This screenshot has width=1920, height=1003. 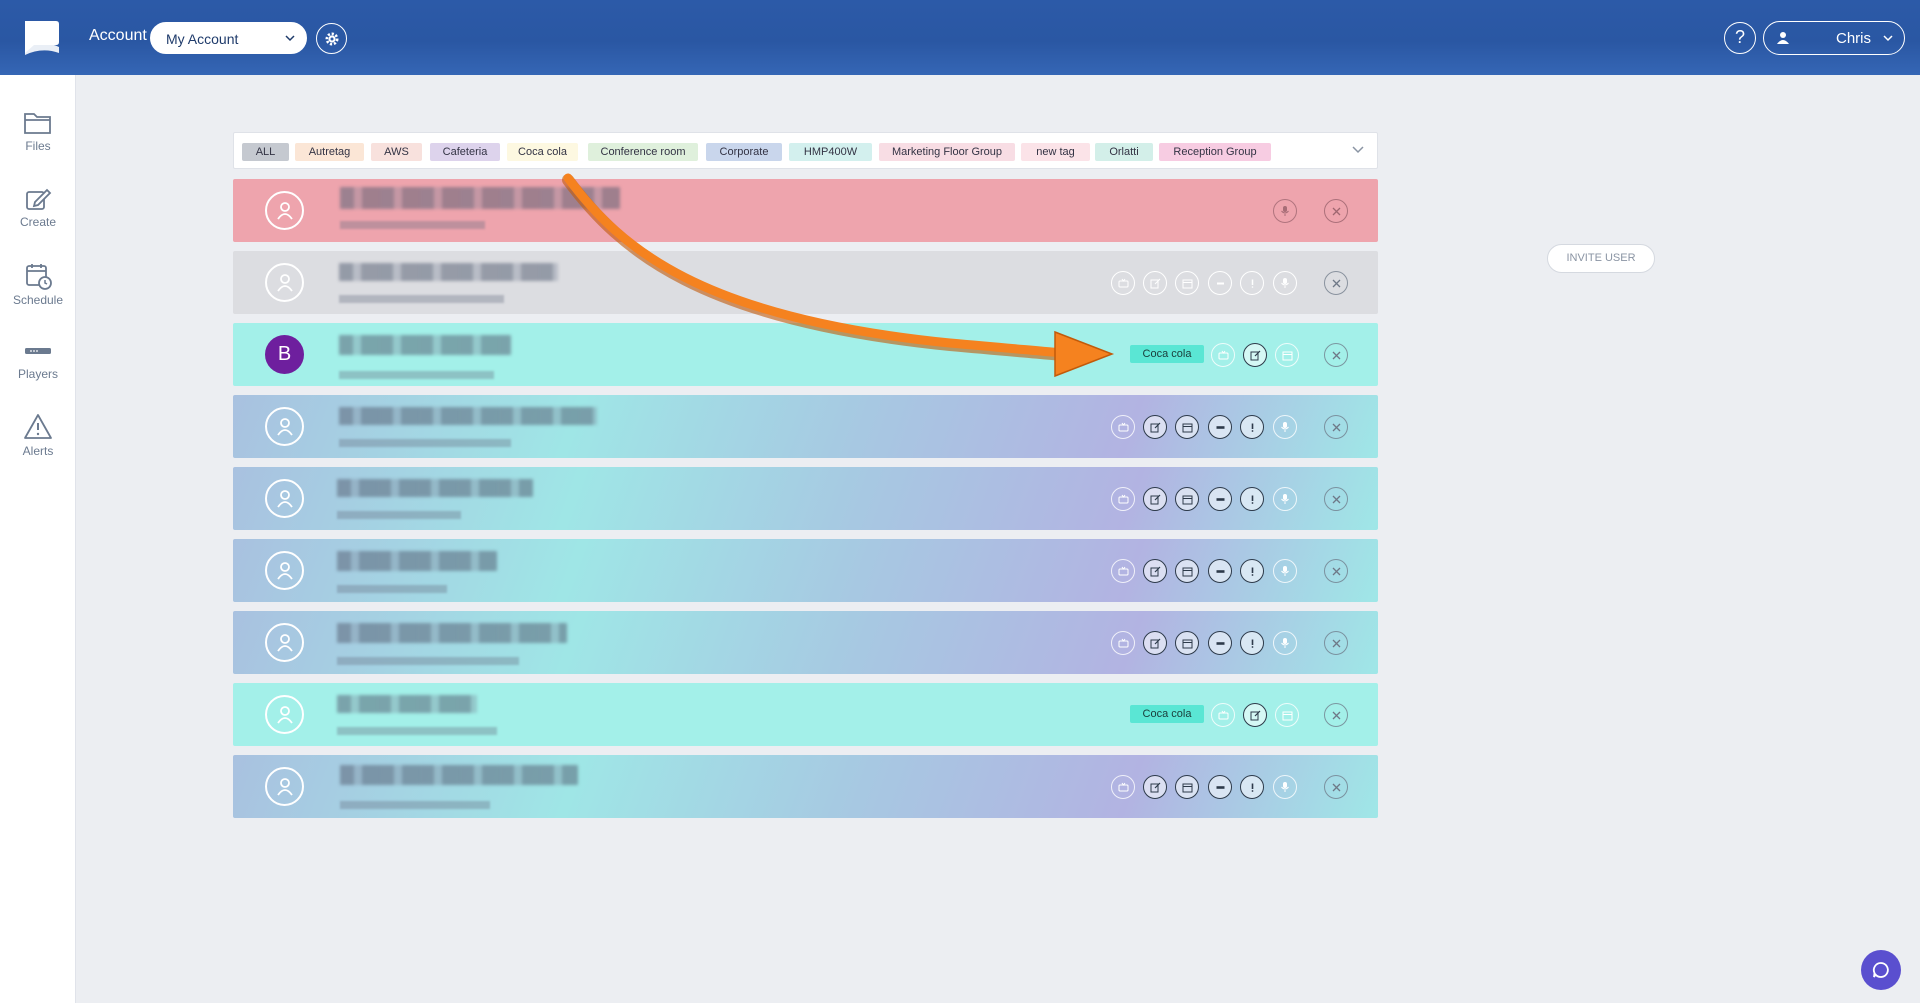 I want to click on tag-cafeteria: Cafeteria, so click(x=465, y=152).